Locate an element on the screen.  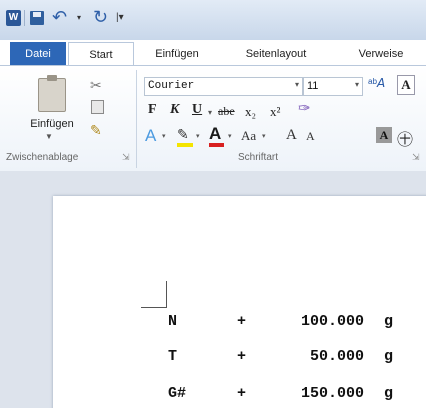
clear-formatting-icon: A is located at coordinates (406, 85).